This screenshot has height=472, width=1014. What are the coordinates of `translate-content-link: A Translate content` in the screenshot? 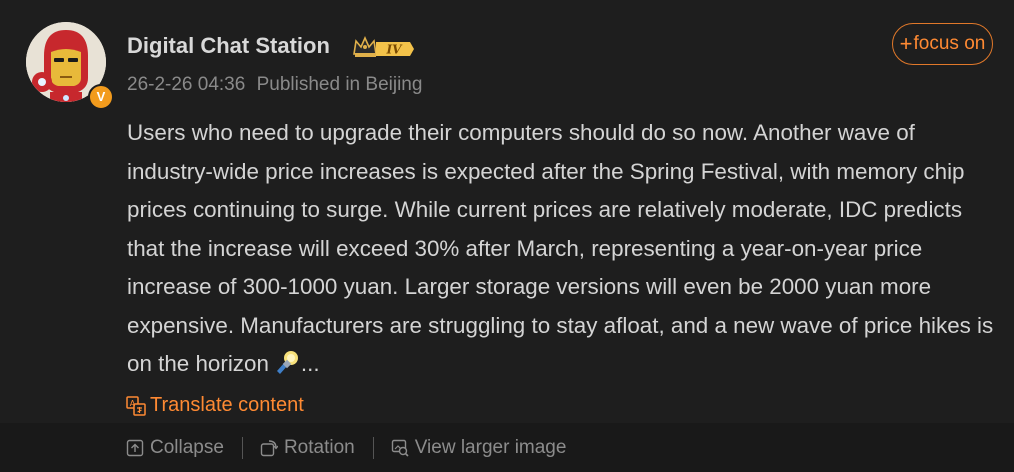 It's located at (215, 405).